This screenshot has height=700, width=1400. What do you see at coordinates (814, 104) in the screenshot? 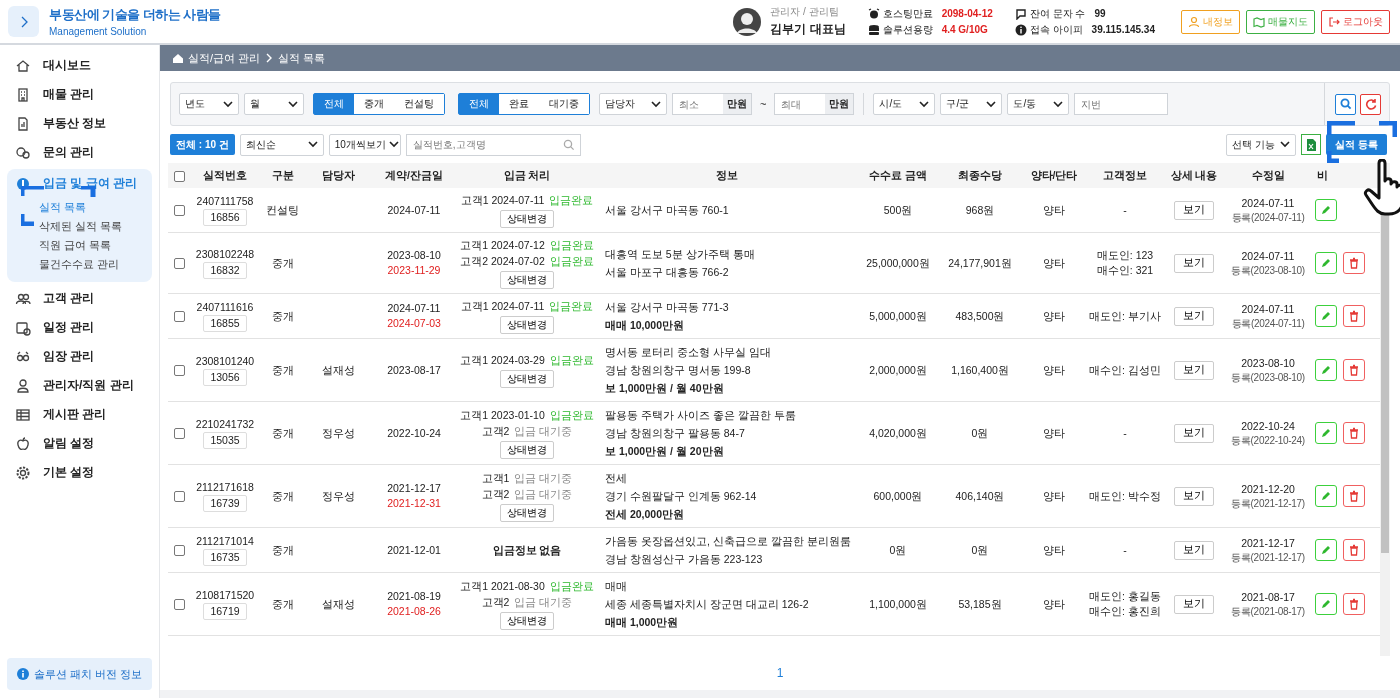
I see `range-field: 최대 만원` at bounding box center [814, 104].